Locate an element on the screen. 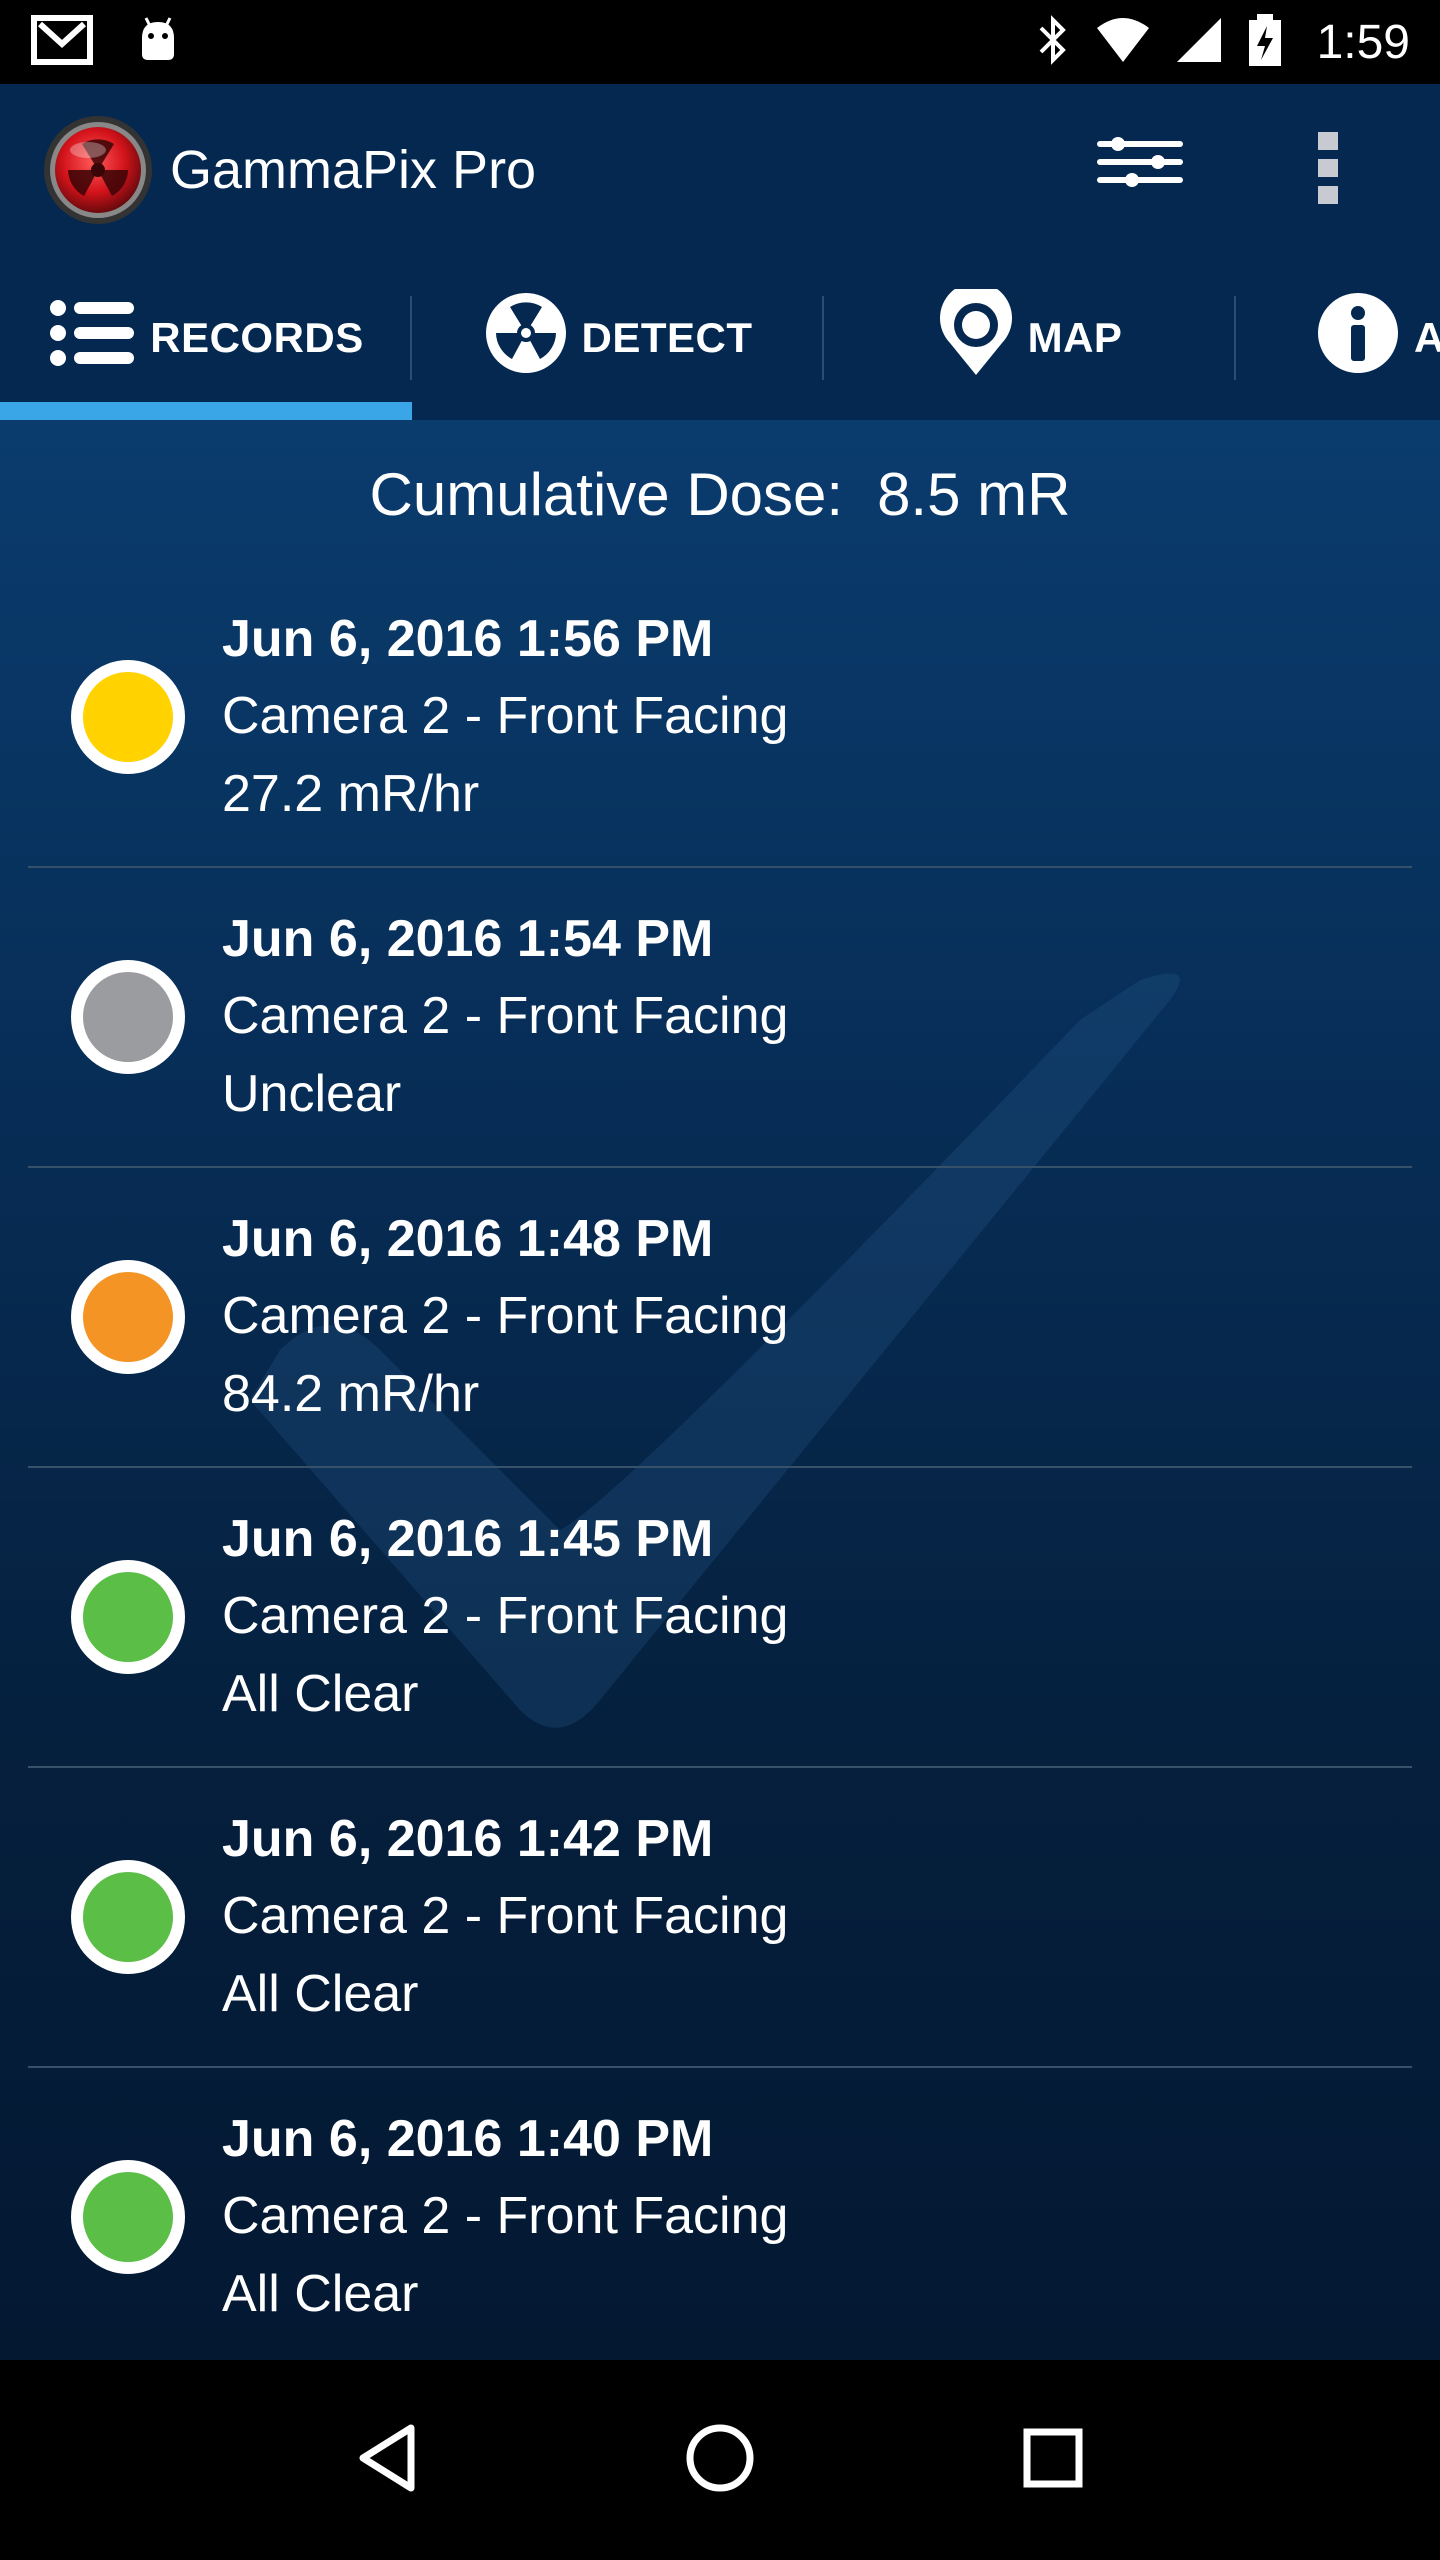 This screenshot has width=1440, height=2560. record-result: 27.2 mR/hr is located at coordinates (351, 794).